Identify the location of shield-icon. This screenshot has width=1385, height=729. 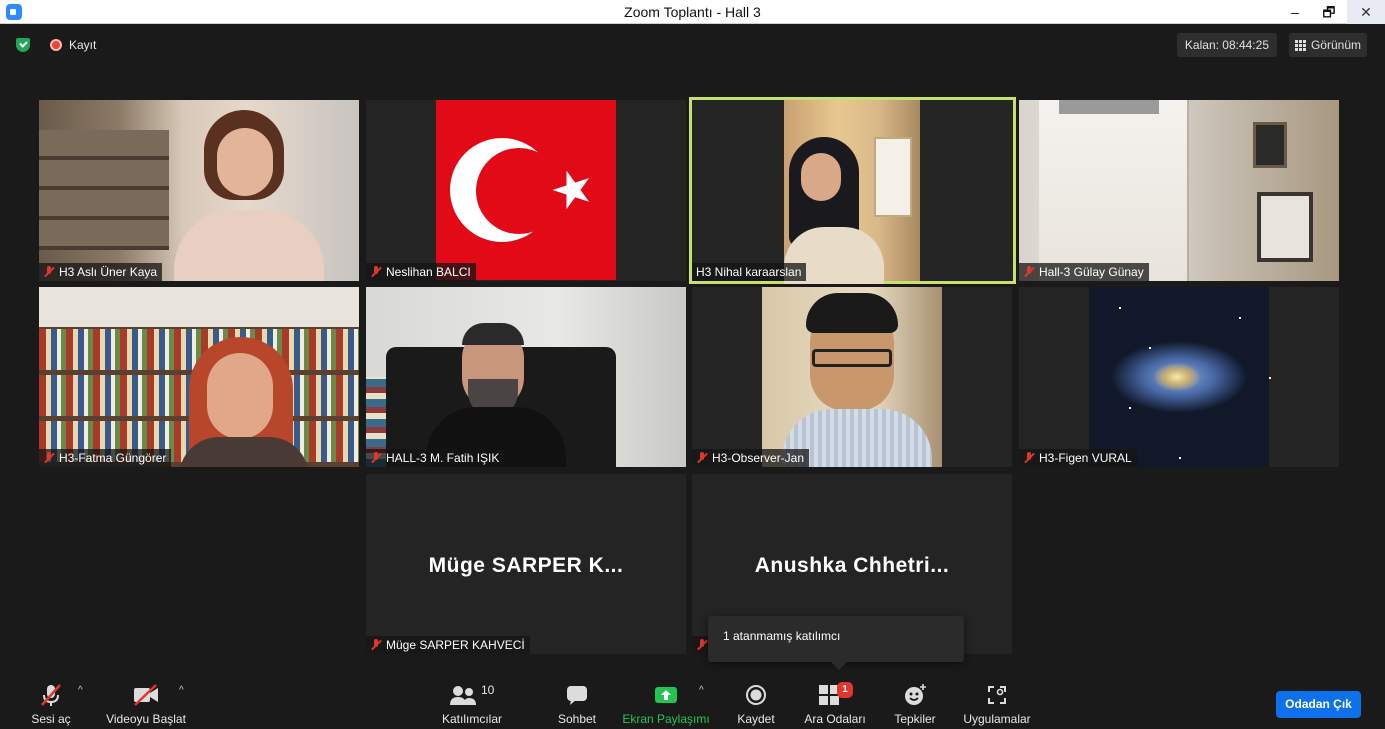
(23, 45).